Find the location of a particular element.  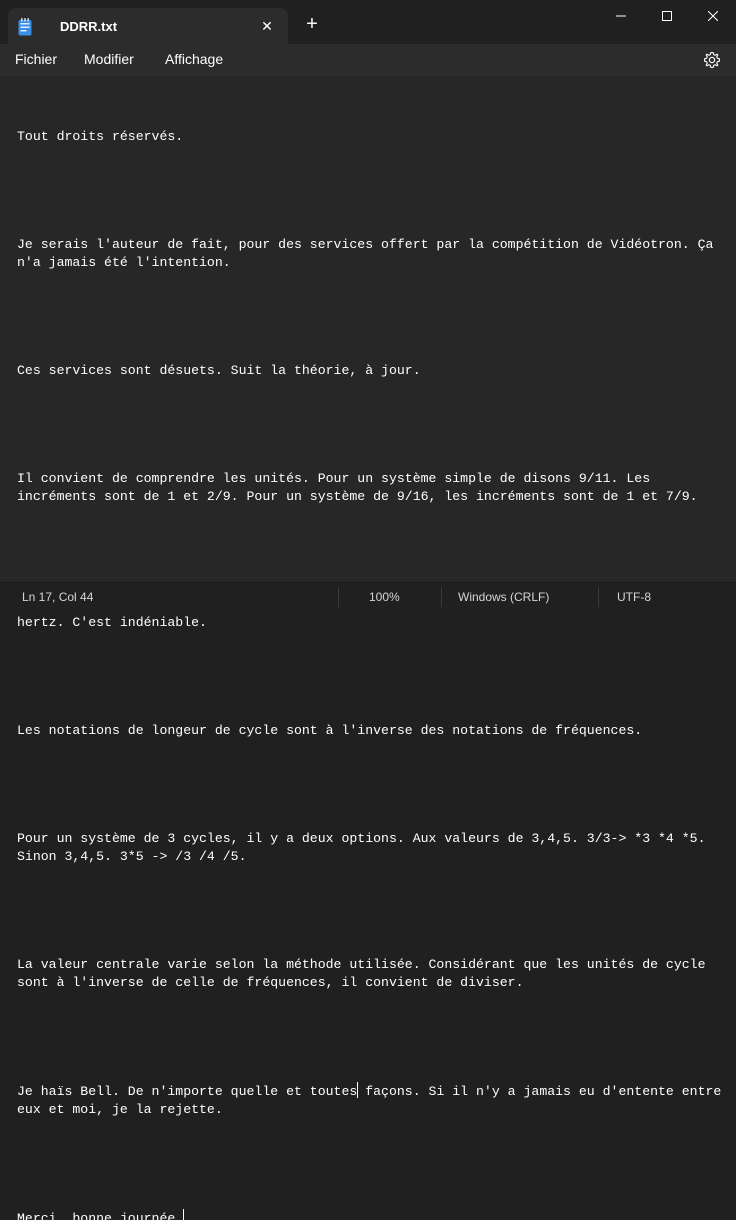

close-window-button is located at coordinates (713, 16).